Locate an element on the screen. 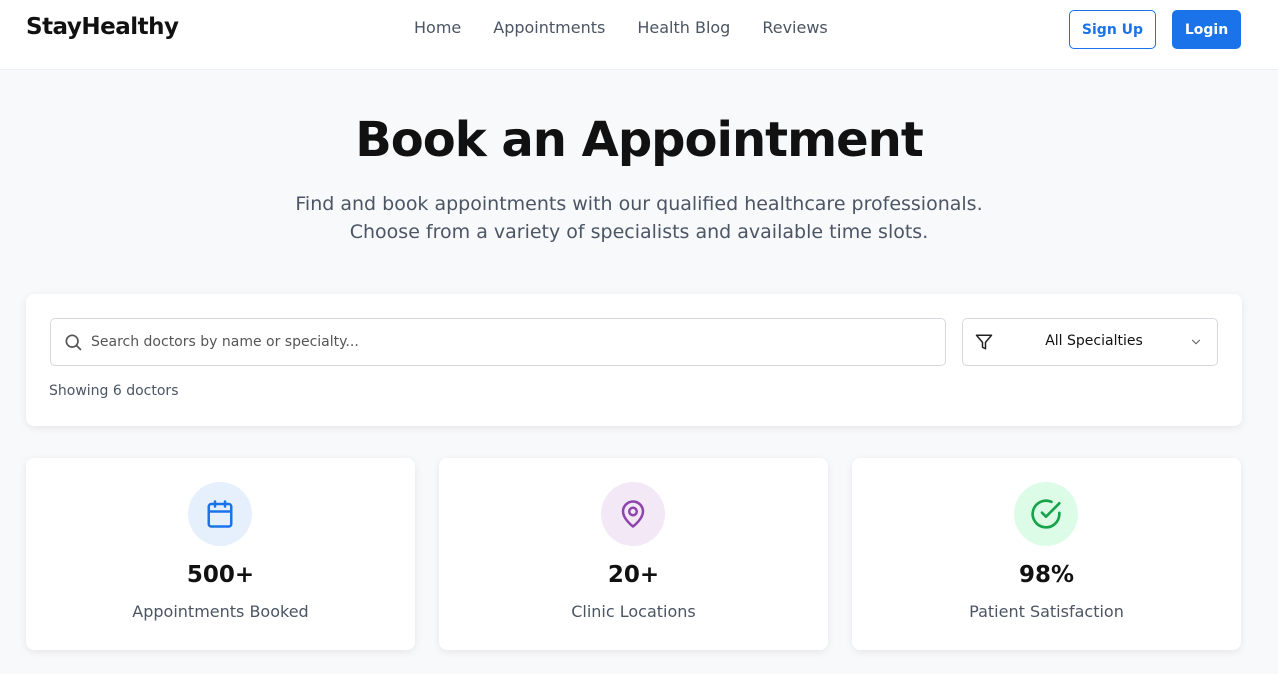  map-pin-icon is located at coordinates (633, 514).